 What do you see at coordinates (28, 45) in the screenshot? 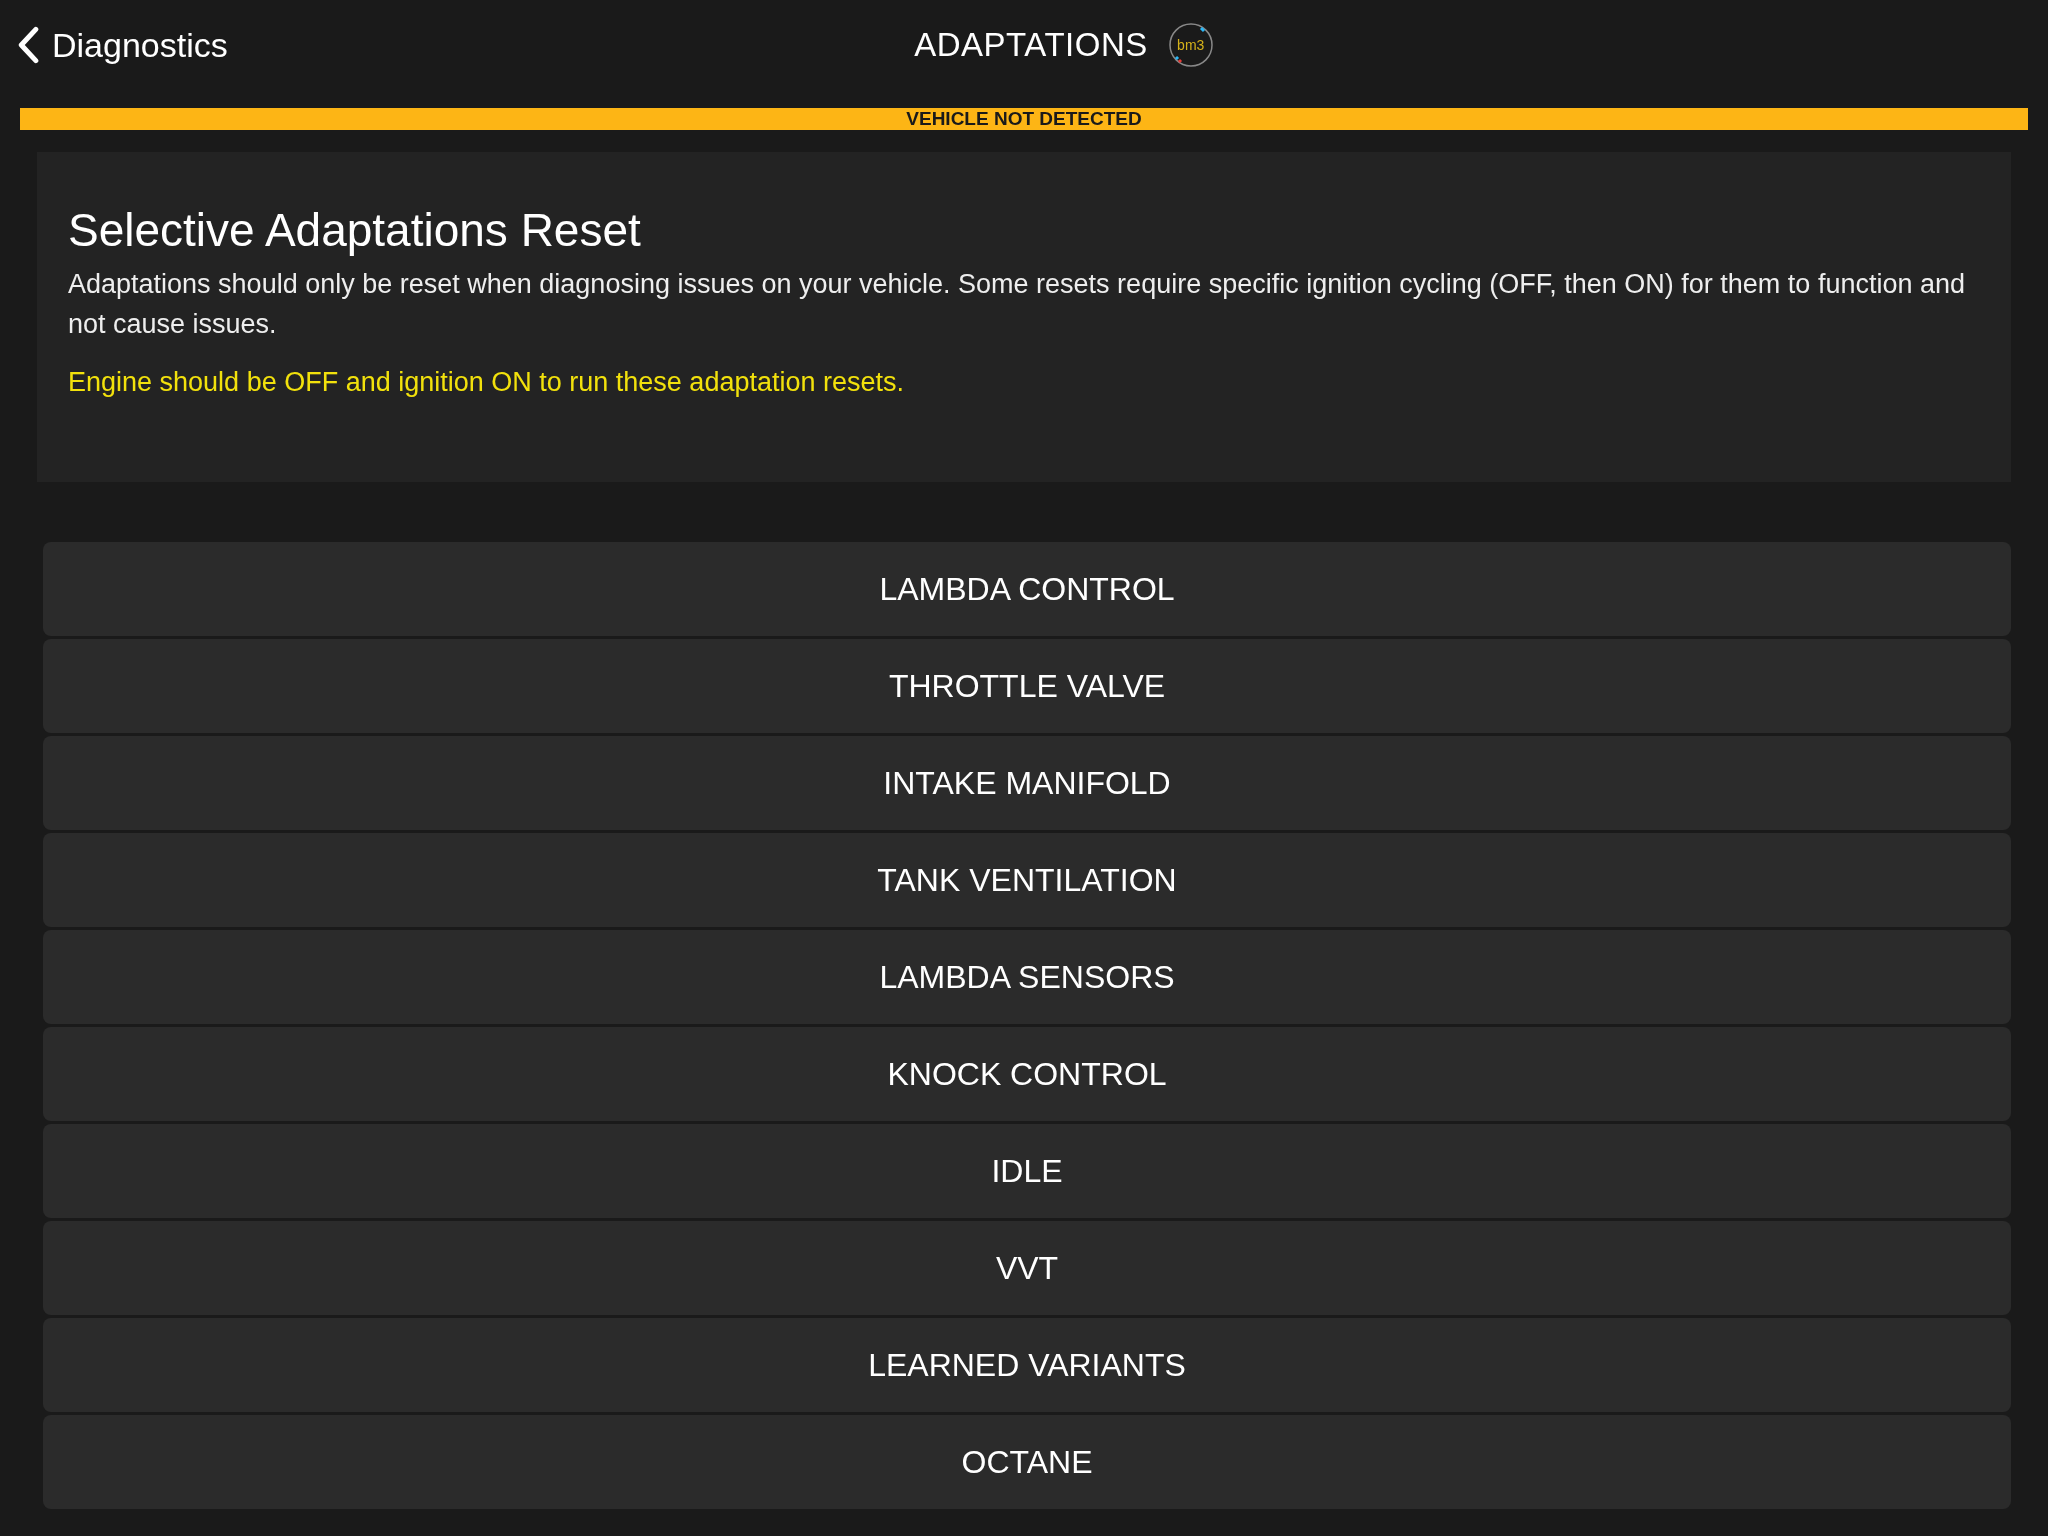
I see `chevron-left-icon` at bounding box center [28, 45].